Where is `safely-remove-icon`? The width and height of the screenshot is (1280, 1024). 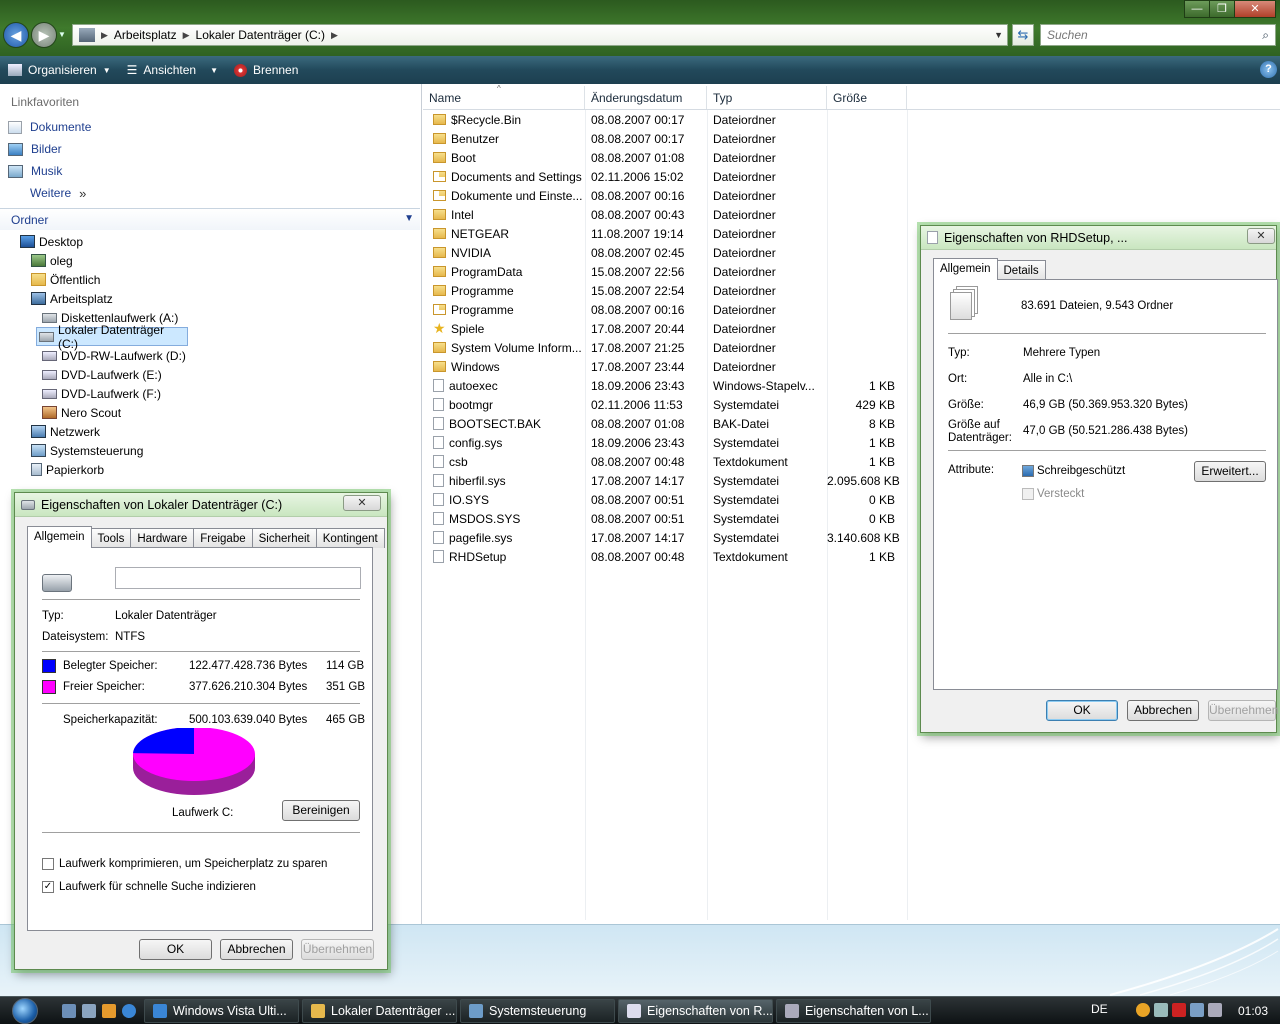
safely-remove-icon is located at coordinates (1161, 1010).